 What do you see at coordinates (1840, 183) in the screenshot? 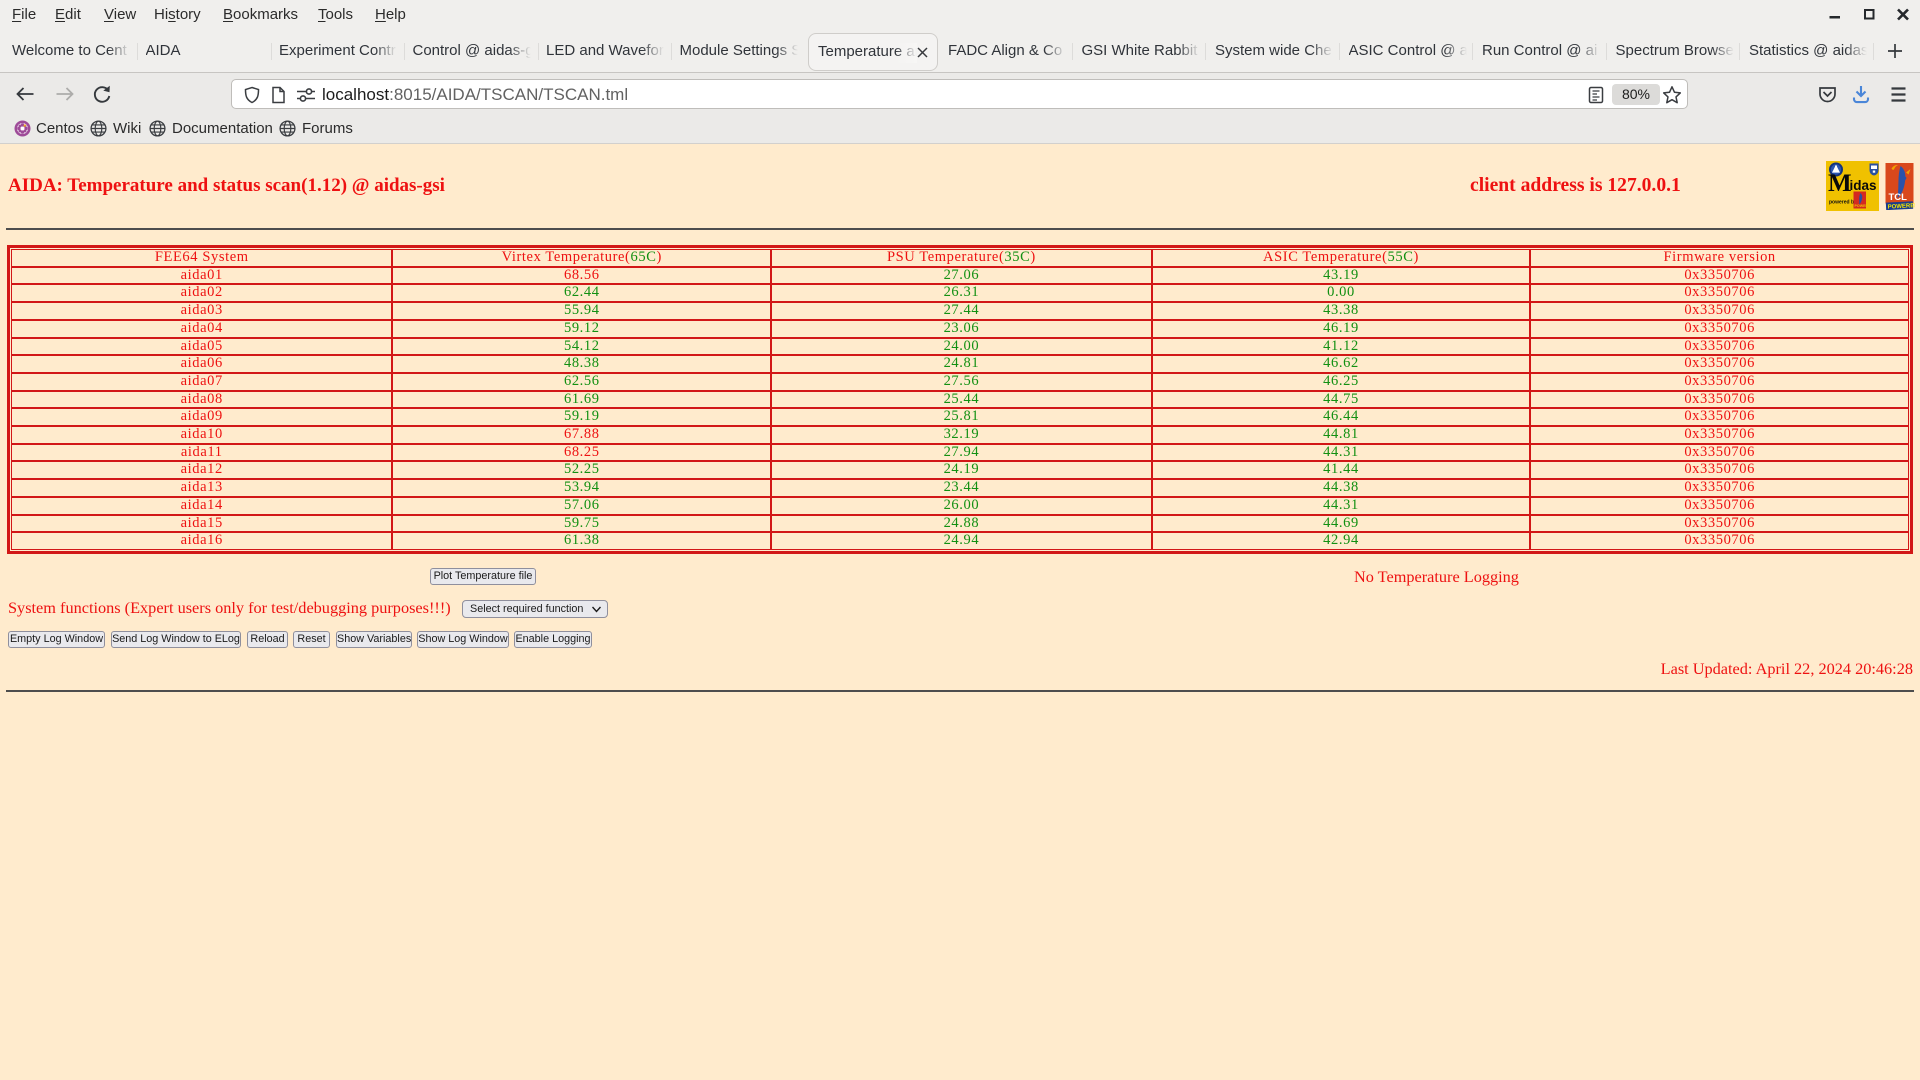
I see `svg-text: M` at bounding box center [1840, 183].